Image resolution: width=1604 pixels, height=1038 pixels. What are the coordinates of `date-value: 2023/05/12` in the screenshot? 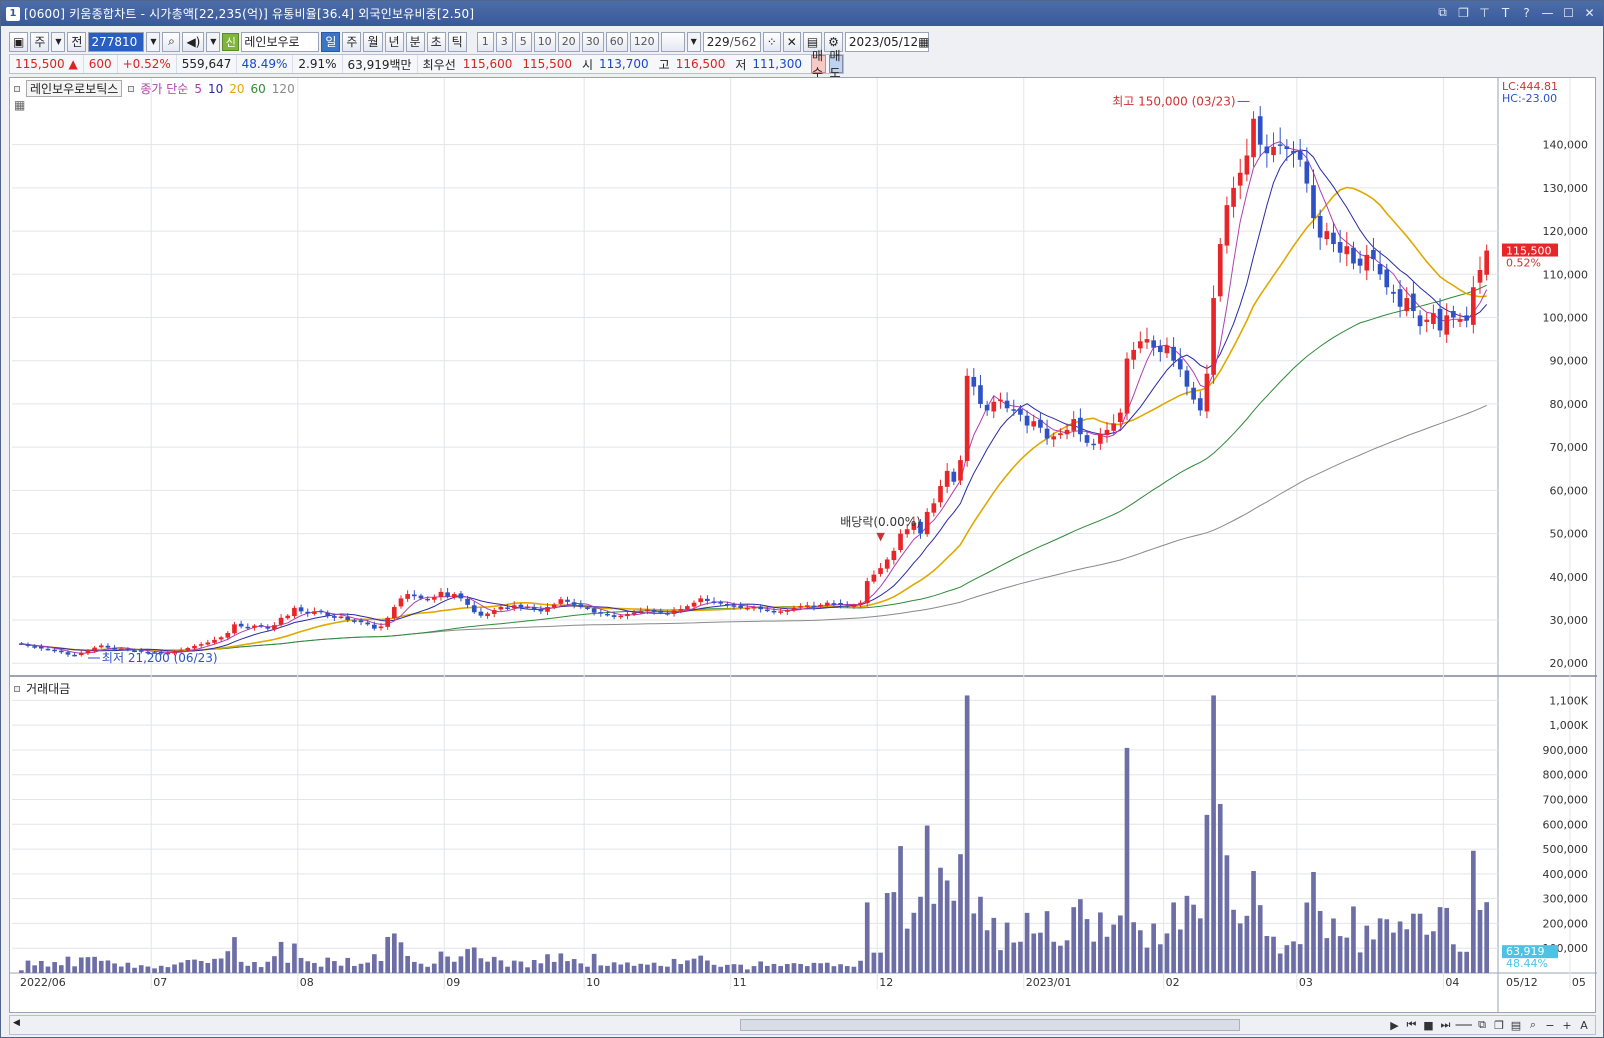 It's located at (883, 41).